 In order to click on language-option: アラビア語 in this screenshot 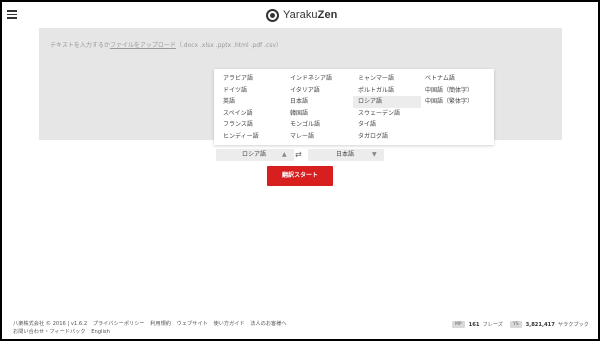, I will do `click(252, 79)`.